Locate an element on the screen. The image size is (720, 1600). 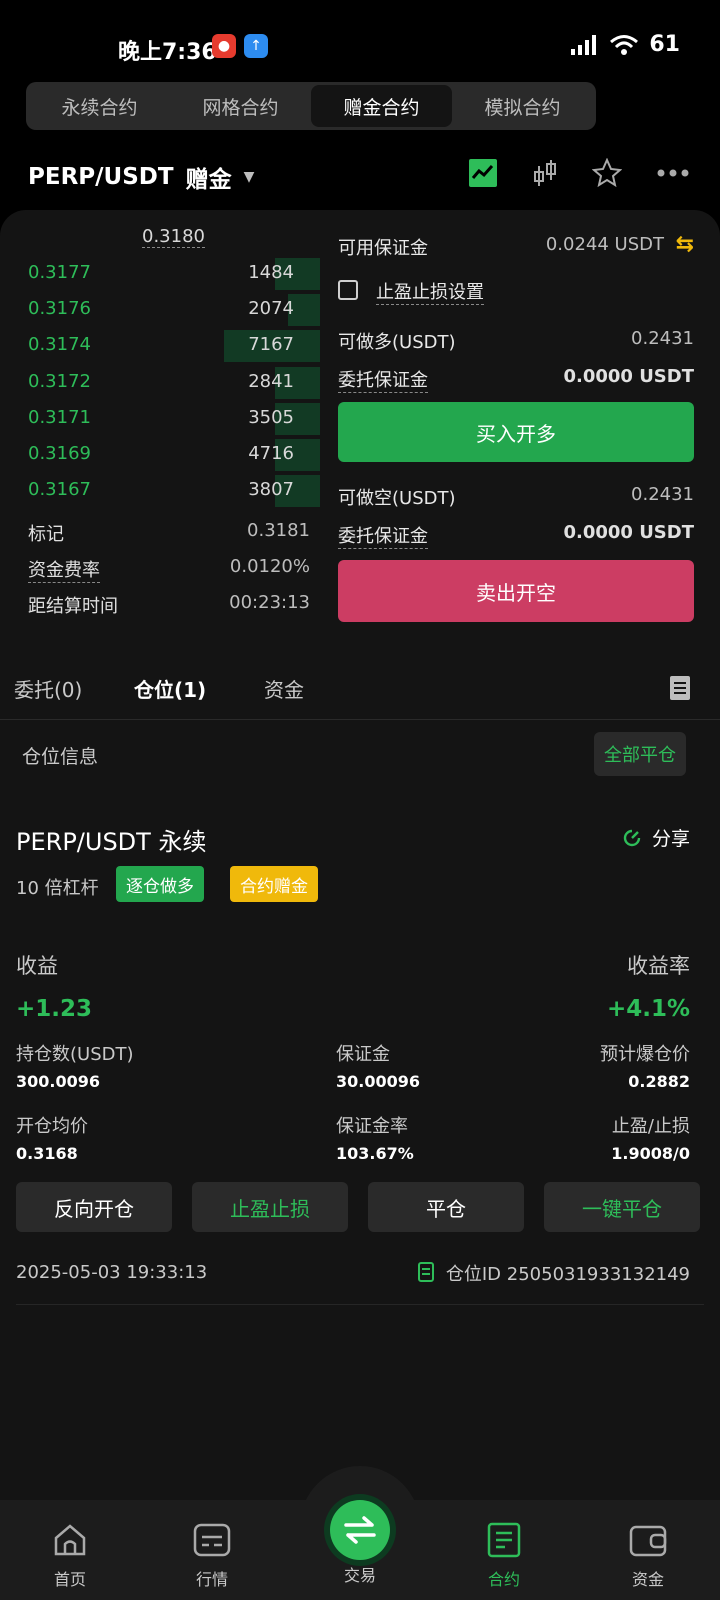
pnl-value: +1.23 is located at coordinates (54, 1009).